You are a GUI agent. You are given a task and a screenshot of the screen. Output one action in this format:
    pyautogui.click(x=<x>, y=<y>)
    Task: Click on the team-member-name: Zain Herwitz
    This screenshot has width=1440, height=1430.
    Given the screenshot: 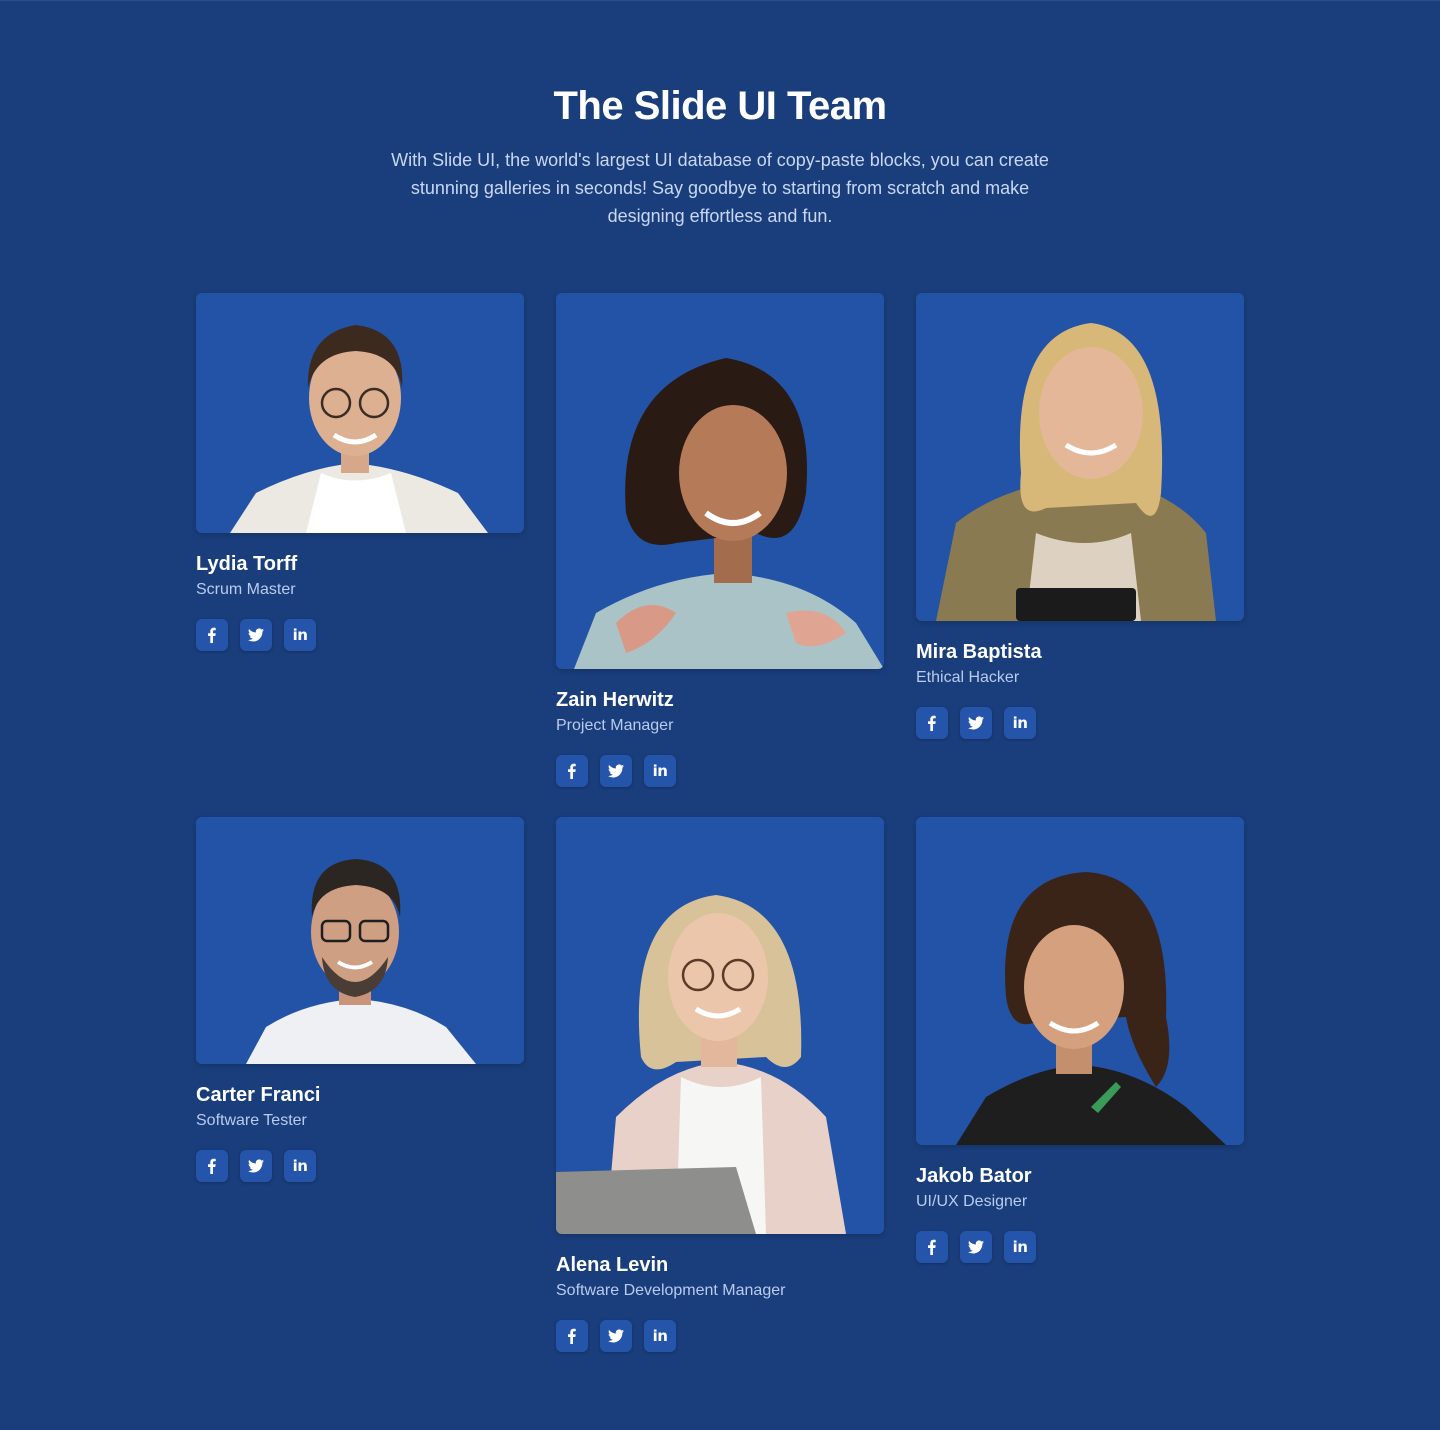 What is the action you would take?
    pyautogui.click(x=615, y=700)
    